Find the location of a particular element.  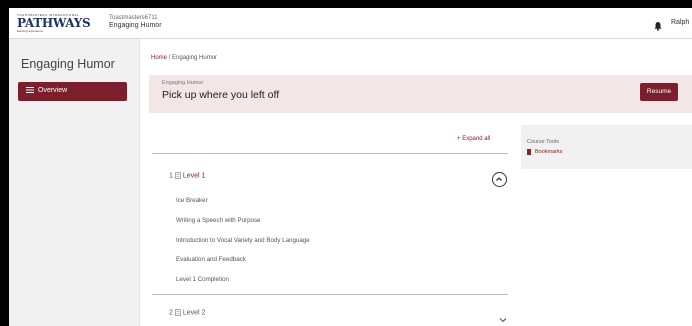

lesson-item: Level 1 Completion is located at coordinates (202, 279).